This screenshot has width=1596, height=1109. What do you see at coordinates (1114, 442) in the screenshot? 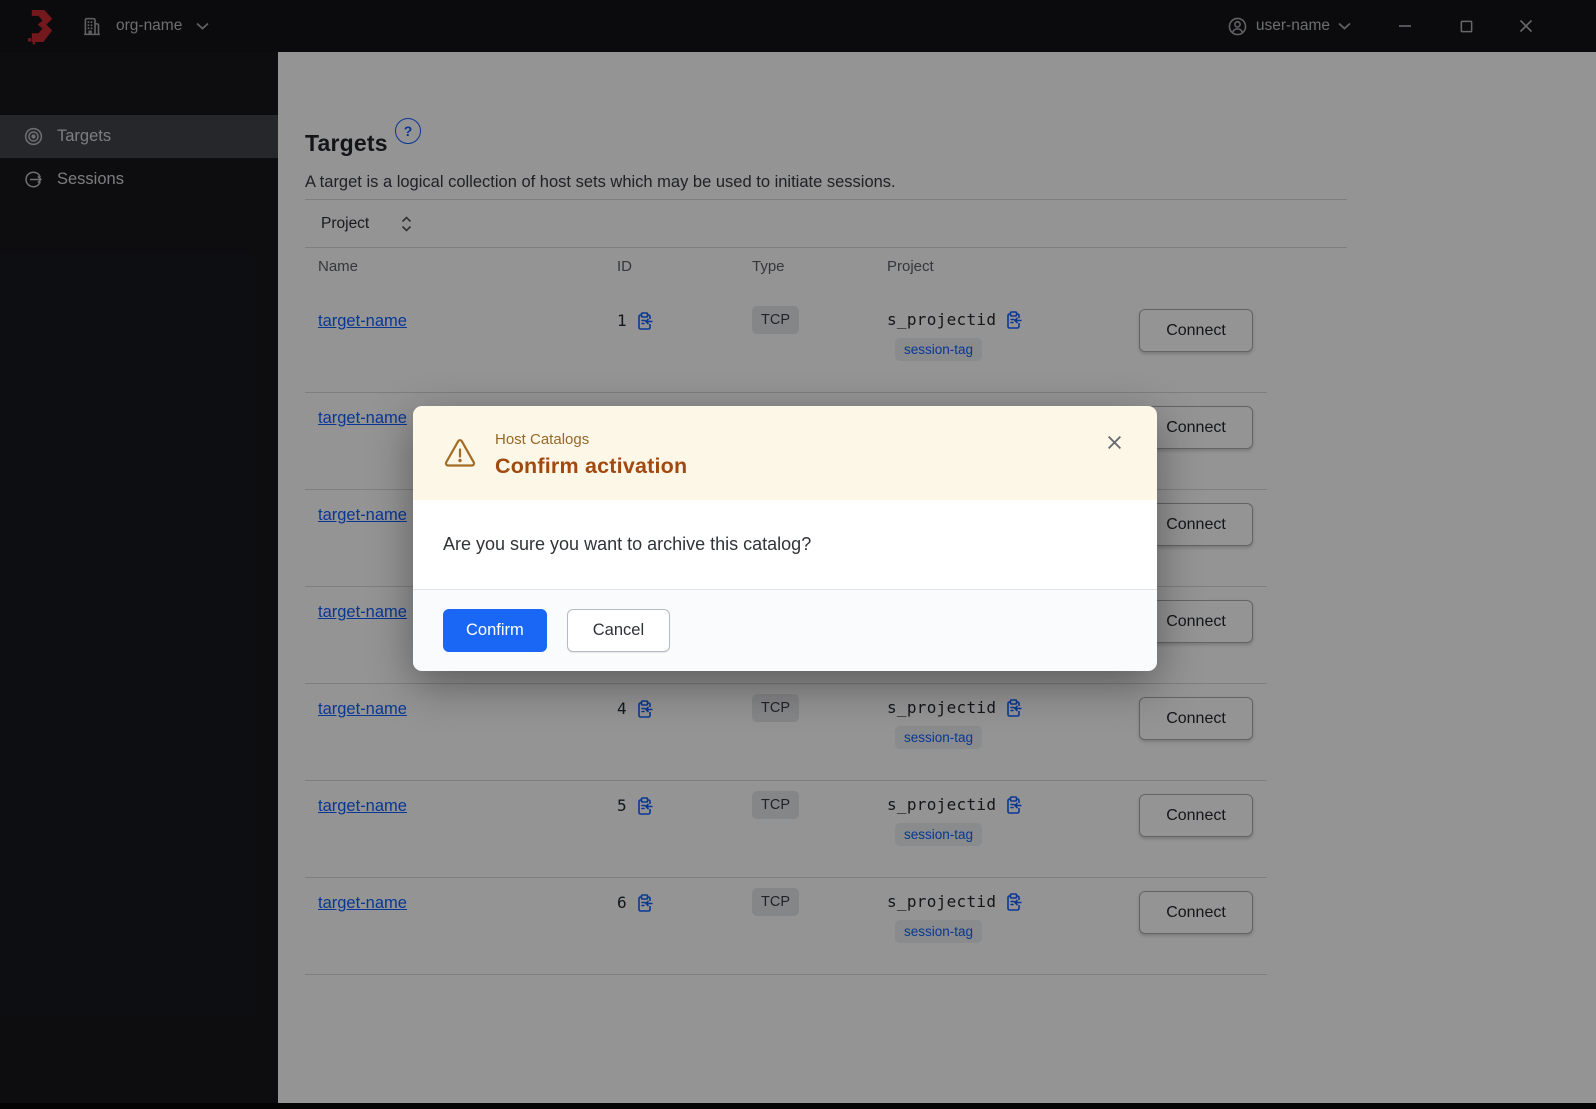
I see `close-icon` at bounding box center [1114, 442].